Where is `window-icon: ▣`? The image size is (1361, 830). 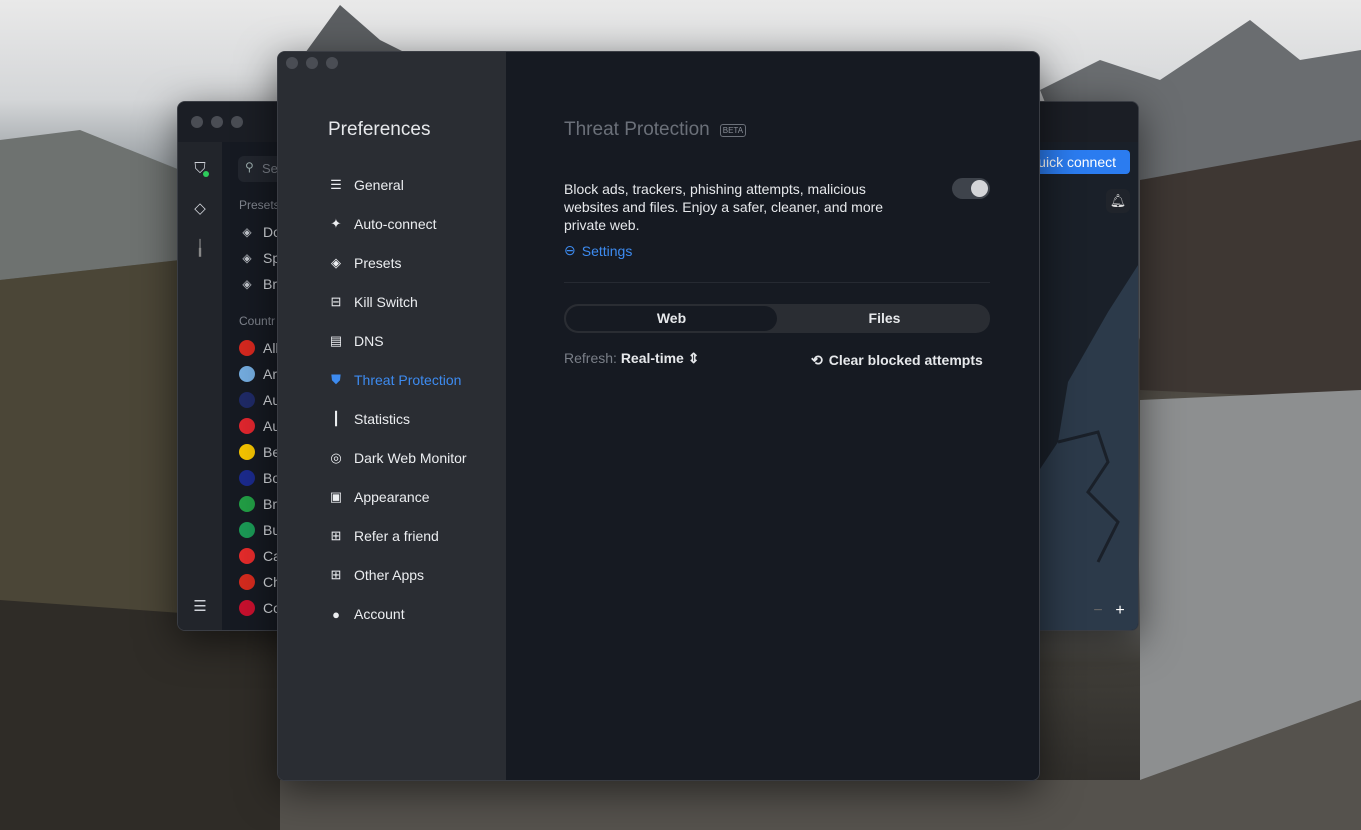
window-icon: ▣ is located at coordinates (336, 496).